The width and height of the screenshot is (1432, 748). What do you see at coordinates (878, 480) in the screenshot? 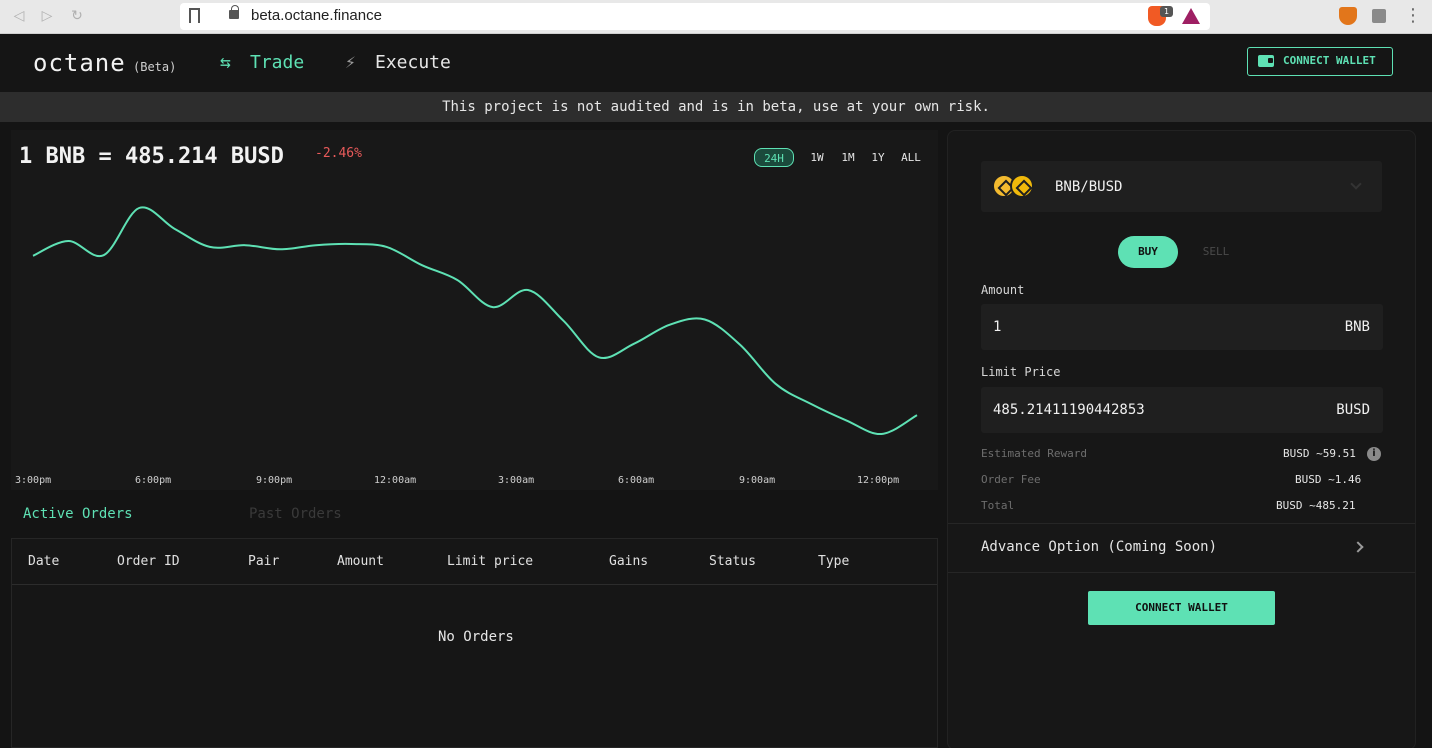
I see `x-tick: 12:00pm` at bounding box center [878, 480].